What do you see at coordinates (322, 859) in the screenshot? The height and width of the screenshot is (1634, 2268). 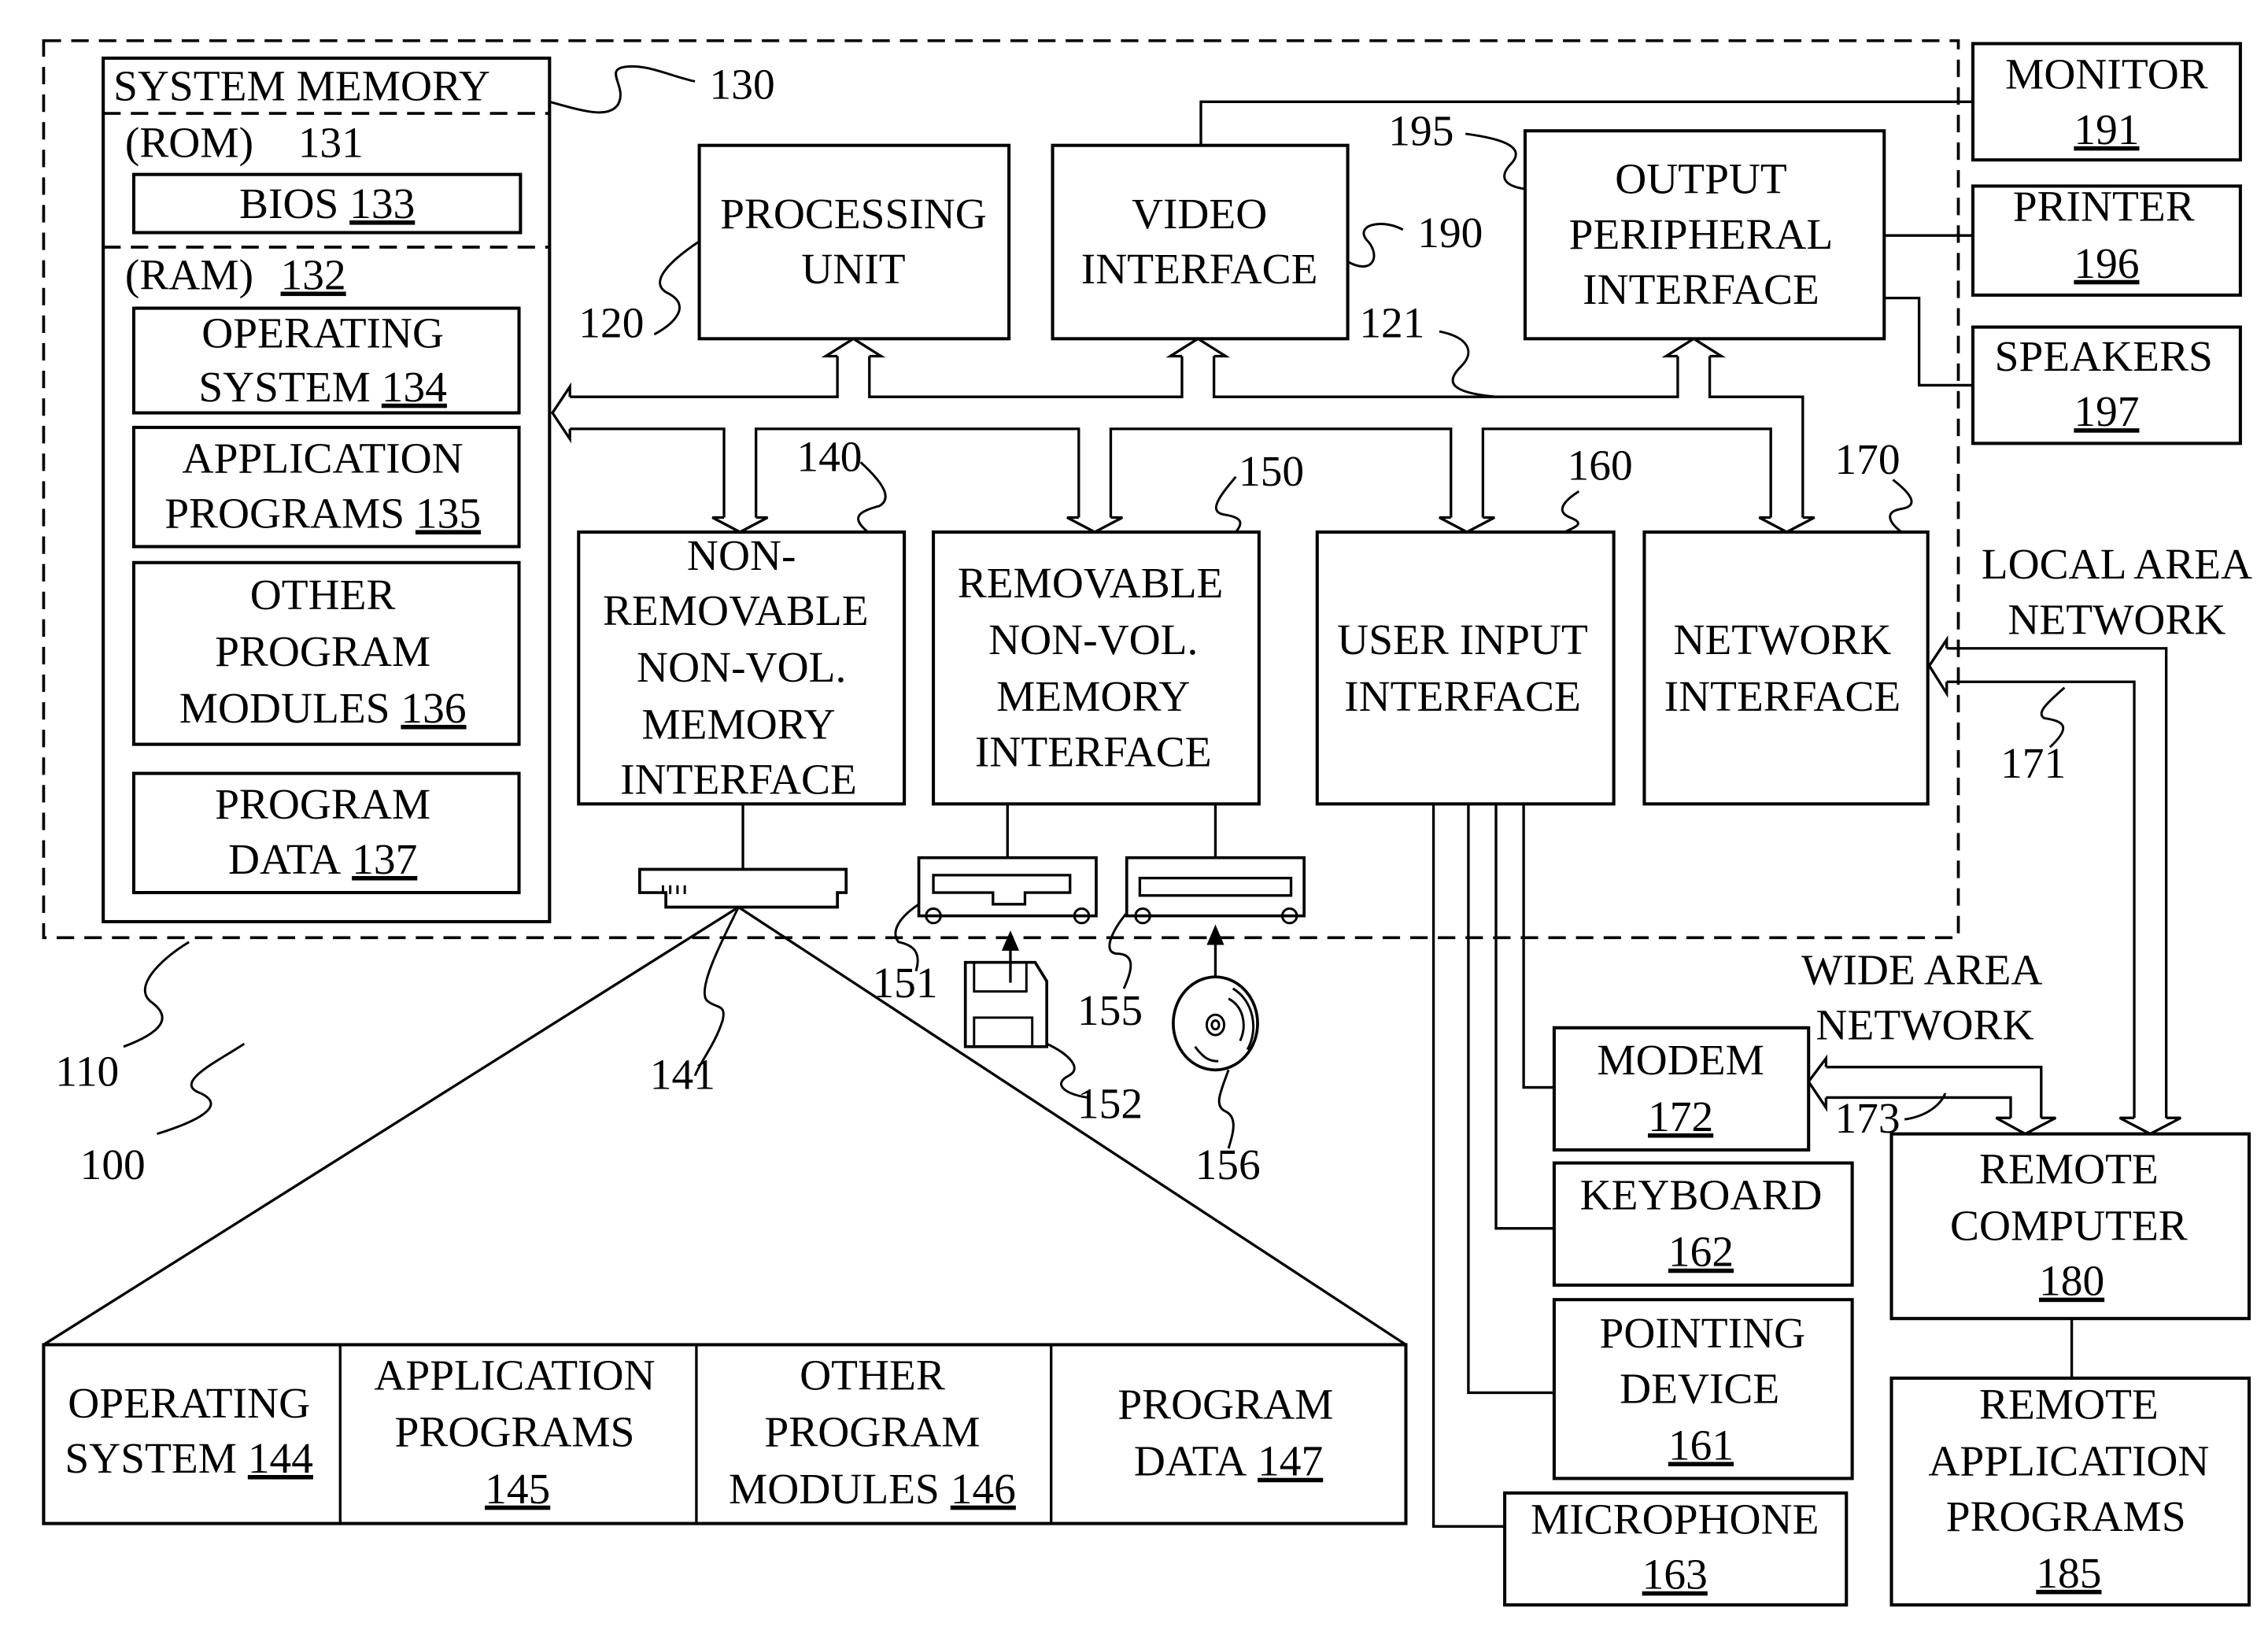 I see `data-137-line2: DATA 137` at bounding box center [322, 859].